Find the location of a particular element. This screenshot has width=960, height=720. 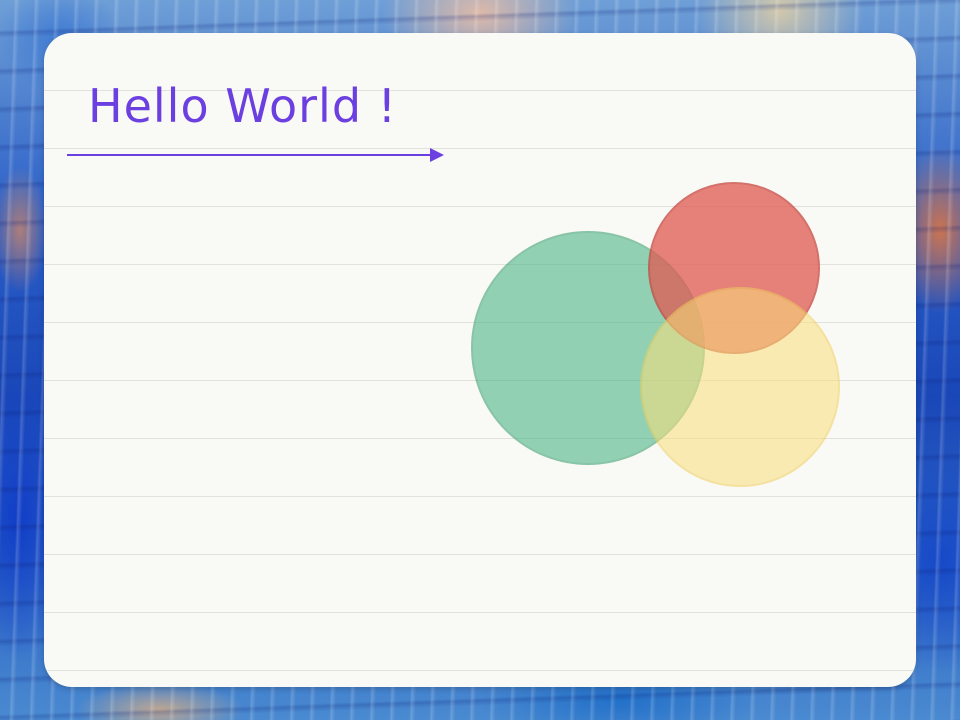

underline-arrow is located at coordinates (255, 155).